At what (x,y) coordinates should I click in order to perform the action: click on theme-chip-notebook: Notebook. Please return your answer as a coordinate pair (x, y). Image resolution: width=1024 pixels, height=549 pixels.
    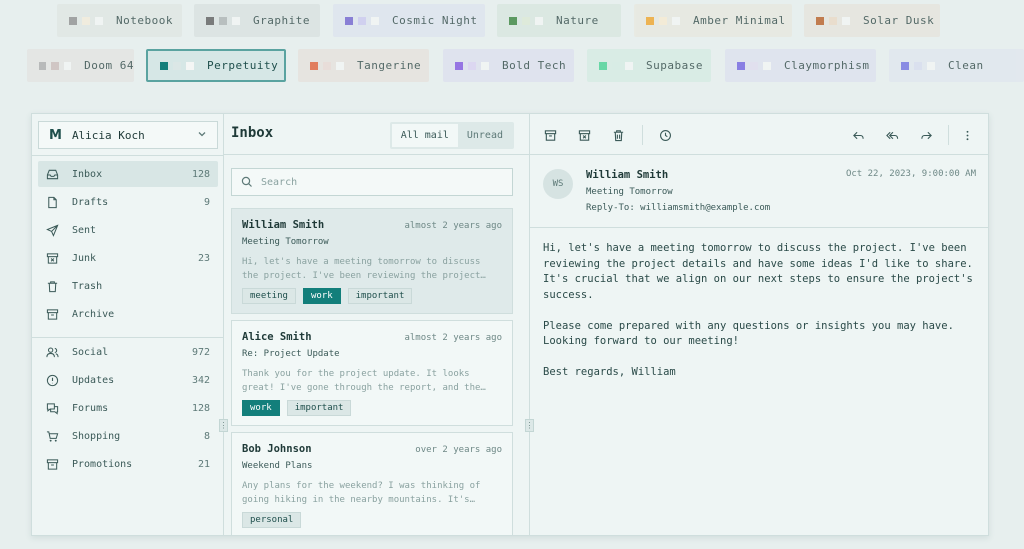
    Looking at the image, I should click on (119, 20).